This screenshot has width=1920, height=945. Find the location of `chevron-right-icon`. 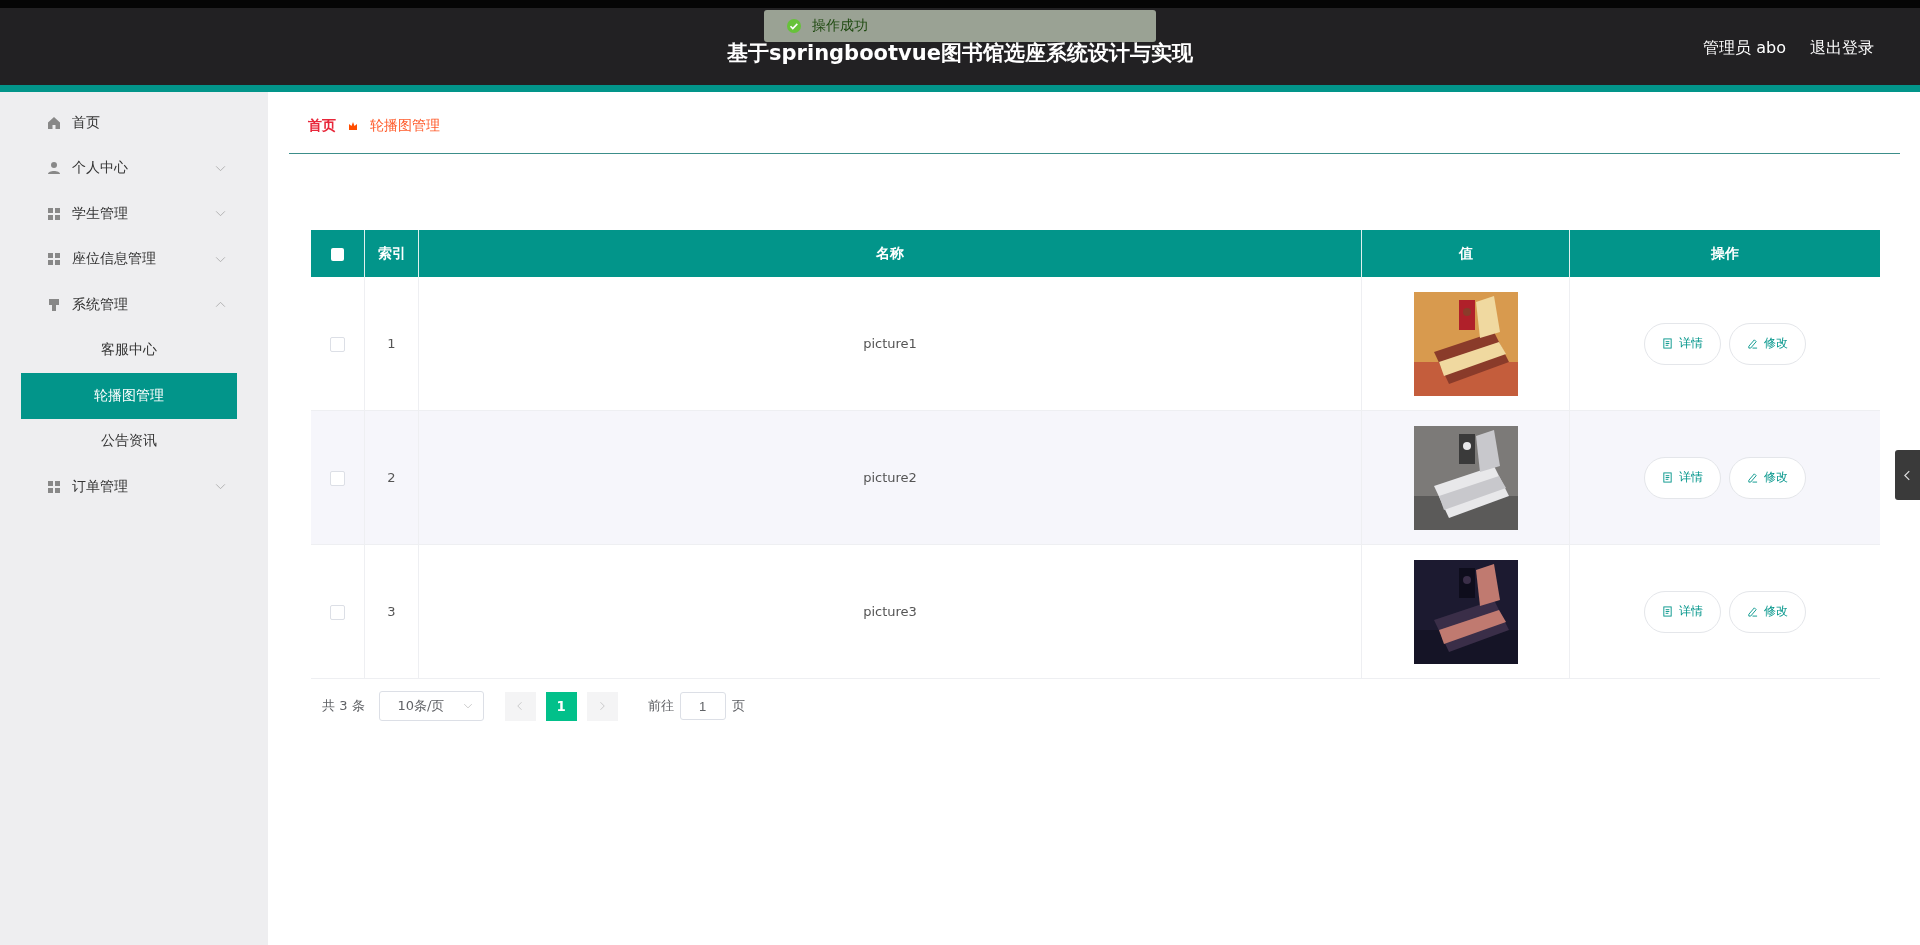

chevron-right-icon is located at coordinates (602, 706).